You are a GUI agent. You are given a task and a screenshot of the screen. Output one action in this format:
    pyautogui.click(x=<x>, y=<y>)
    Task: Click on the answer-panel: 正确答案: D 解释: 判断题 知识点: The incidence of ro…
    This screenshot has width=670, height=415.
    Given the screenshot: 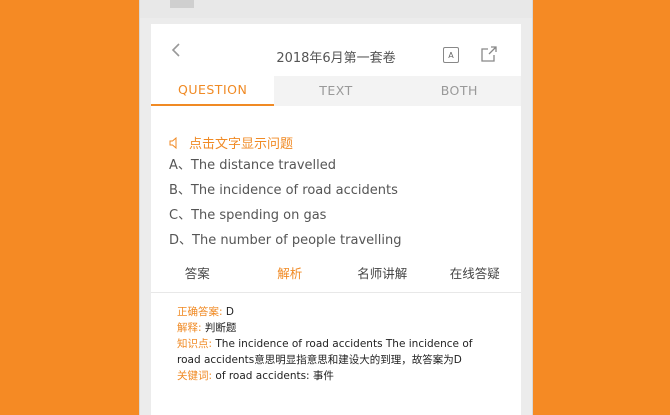 What is the action you would take?
    pyautogui.click(x=336, y=344)
    